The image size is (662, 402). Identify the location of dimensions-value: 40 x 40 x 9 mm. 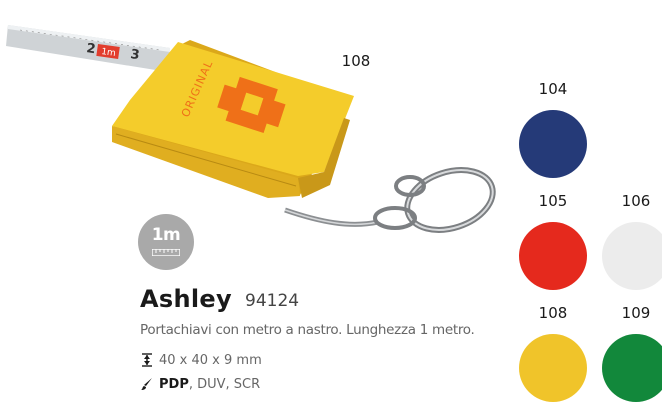
(210, 360).